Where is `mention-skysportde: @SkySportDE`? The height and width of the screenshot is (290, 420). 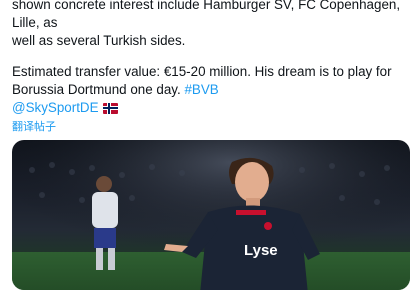 mention-skysportde: @SkySportDE is located at coordinates (55, 108).